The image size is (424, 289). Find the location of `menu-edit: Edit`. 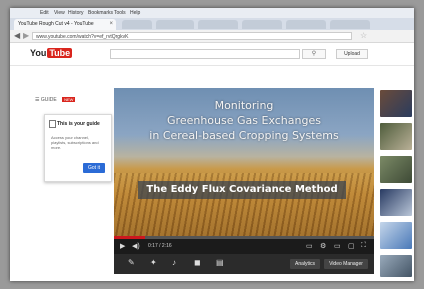

menu-edit: Edit is located at coordinates (44, 13).